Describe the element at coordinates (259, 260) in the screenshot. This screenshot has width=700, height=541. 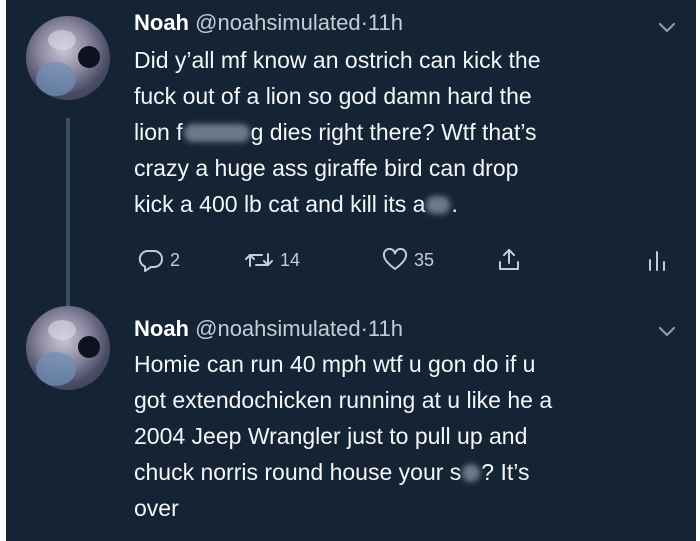
I see `retweet-icon` at that location.